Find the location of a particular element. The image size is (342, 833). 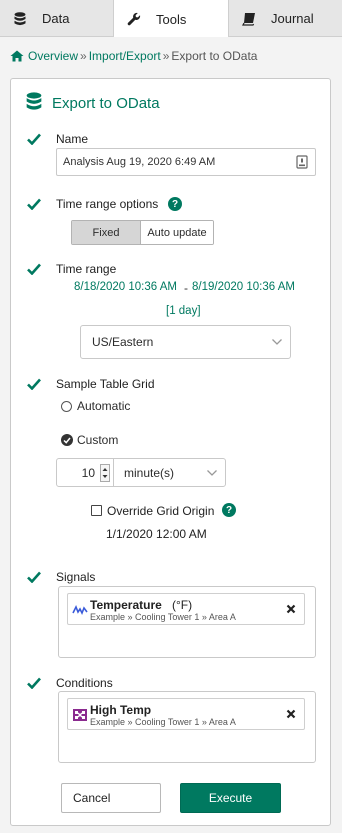

automatic-label: Automatic is located at coordinates (104, 406).